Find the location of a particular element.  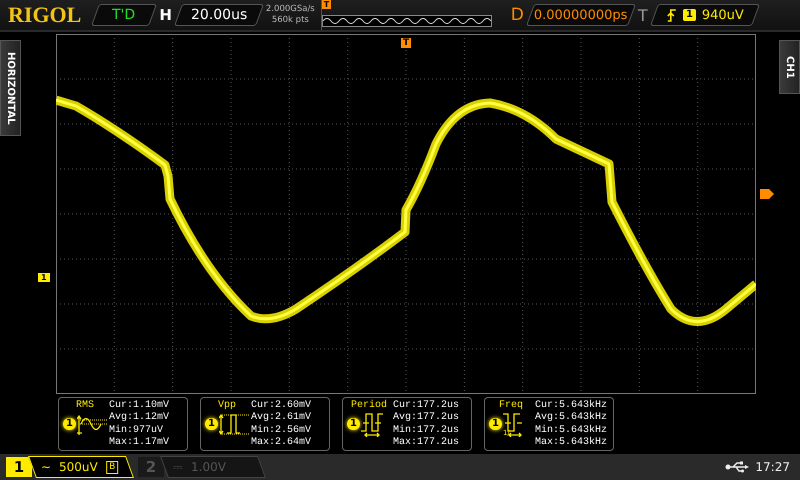

sample-rate: 2.000GSa/s is located at coordinates (290, 9).